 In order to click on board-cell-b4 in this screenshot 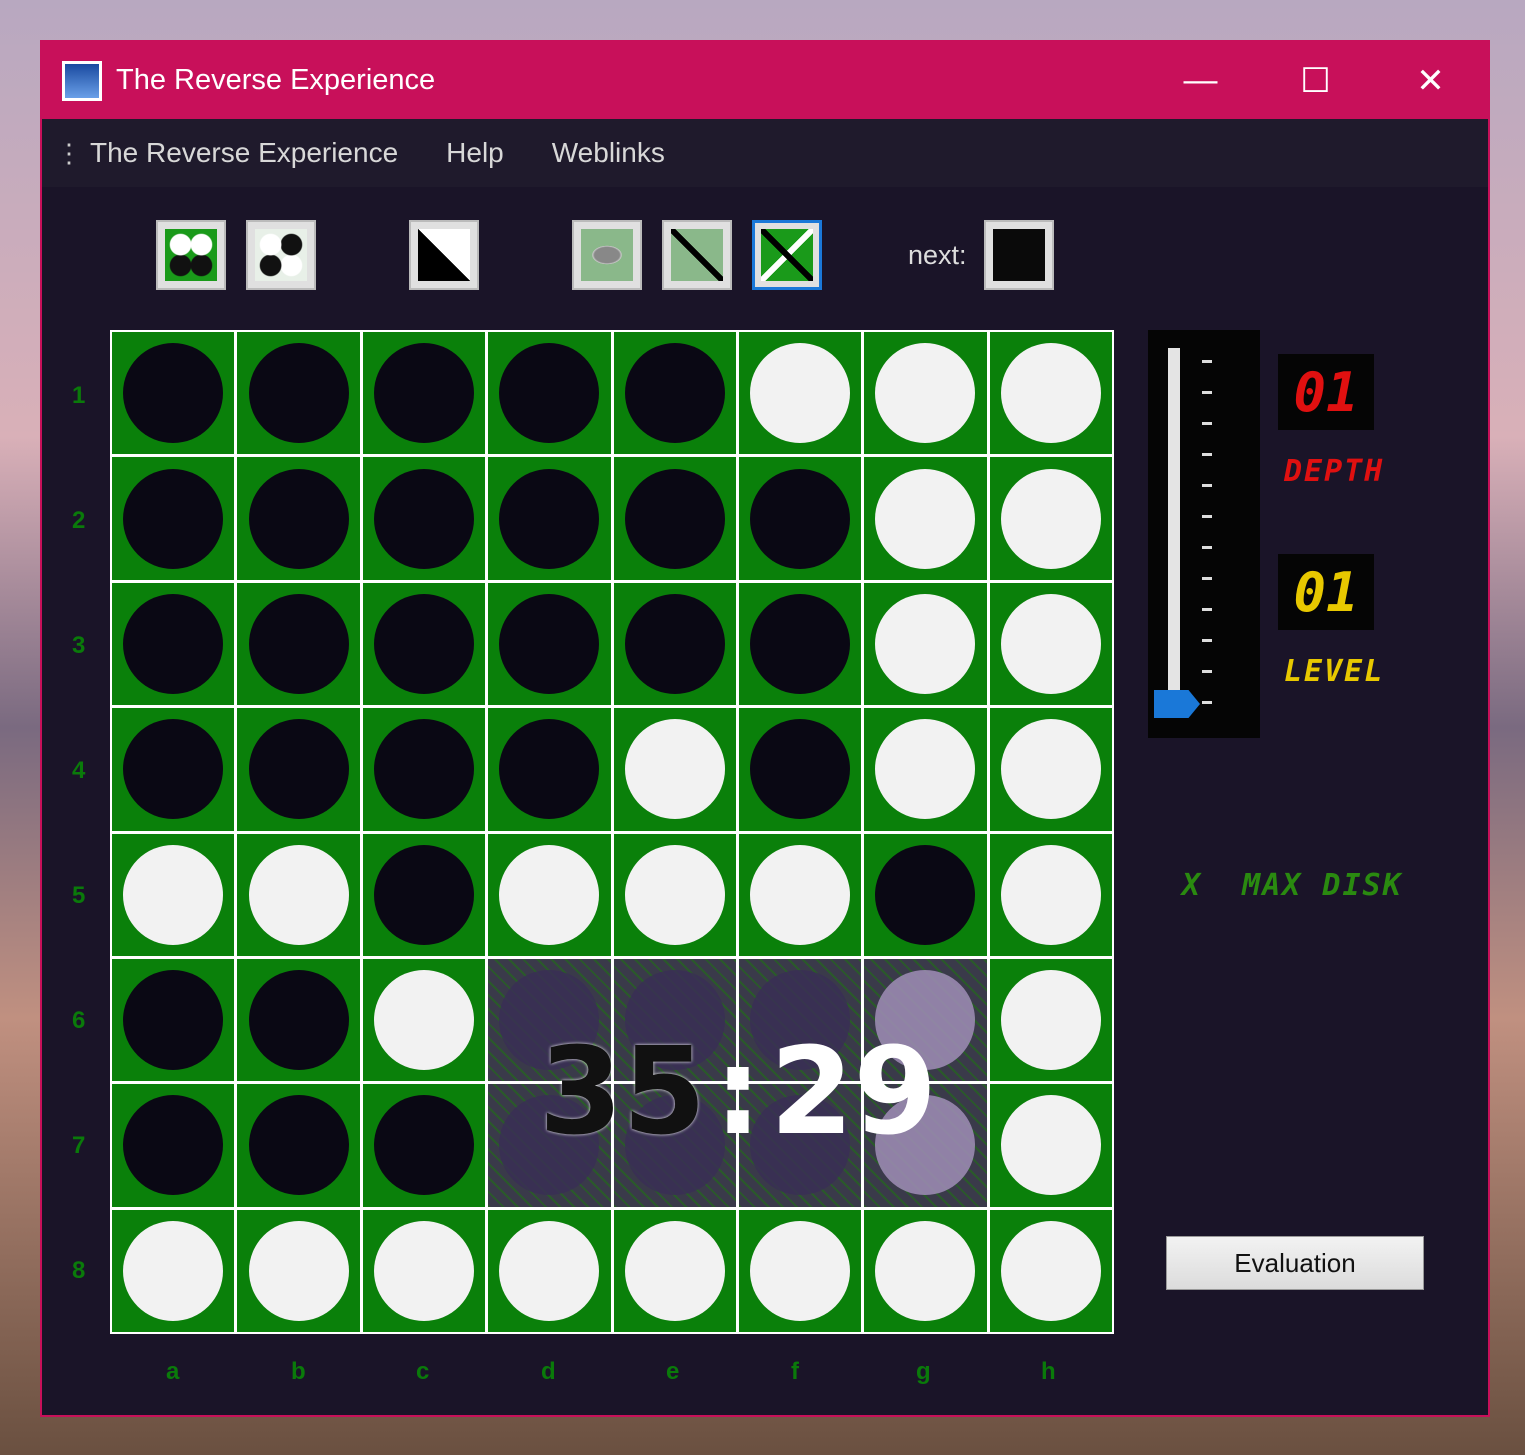, I will do `click(298, 769)`.